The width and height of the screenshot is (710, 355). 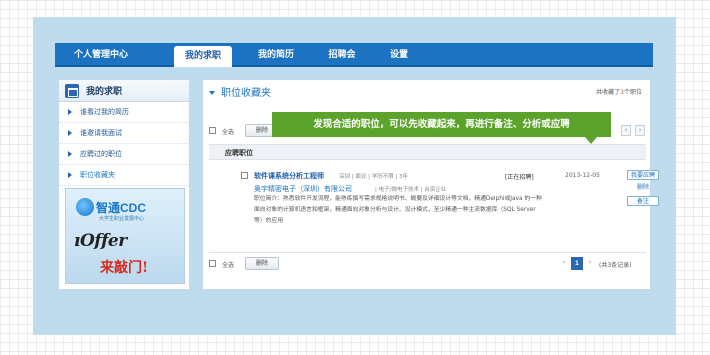 What do you see at coordinates (239, 153) in the screenshot?
I see `column-job: 应聘职位` at bounding box center [239, 153].